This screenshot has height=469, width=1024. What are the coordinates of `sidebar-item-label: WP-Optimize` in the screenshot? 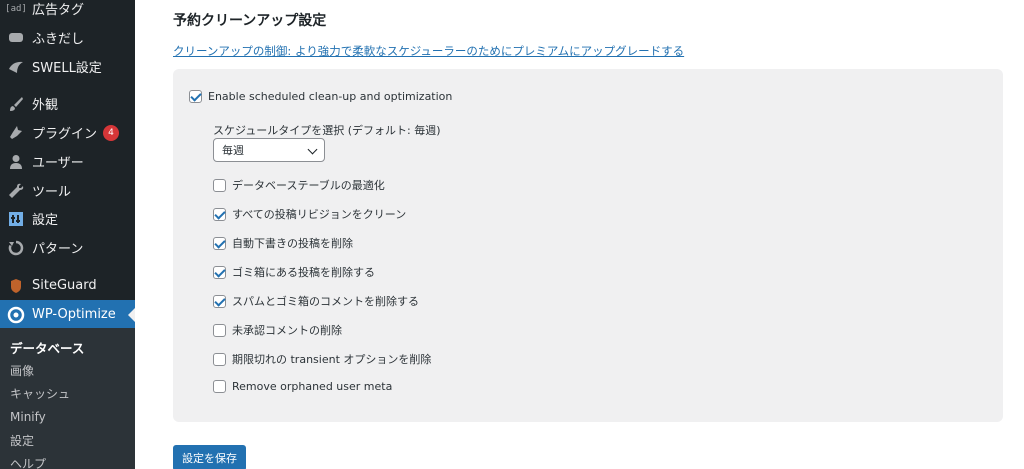 It's located at (74, 314).